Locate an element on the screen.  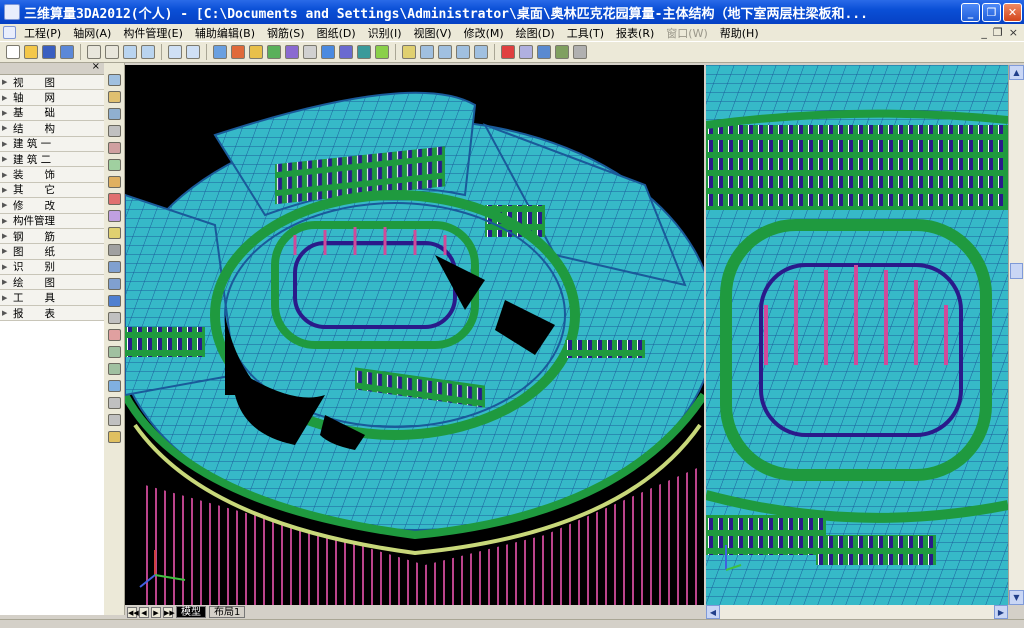
save-icon is located at coordinates (49, 52).